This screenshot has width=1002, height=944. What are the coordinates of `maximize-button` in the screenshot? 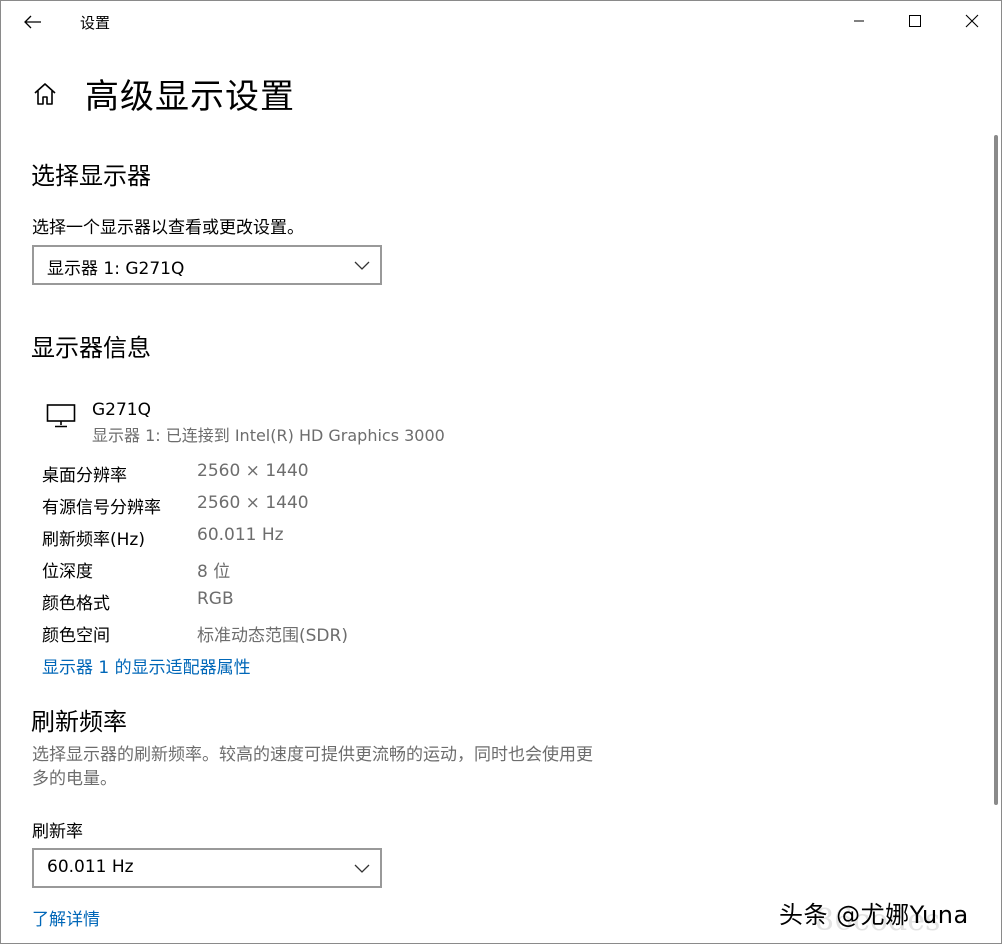 It's located at (915, 21).